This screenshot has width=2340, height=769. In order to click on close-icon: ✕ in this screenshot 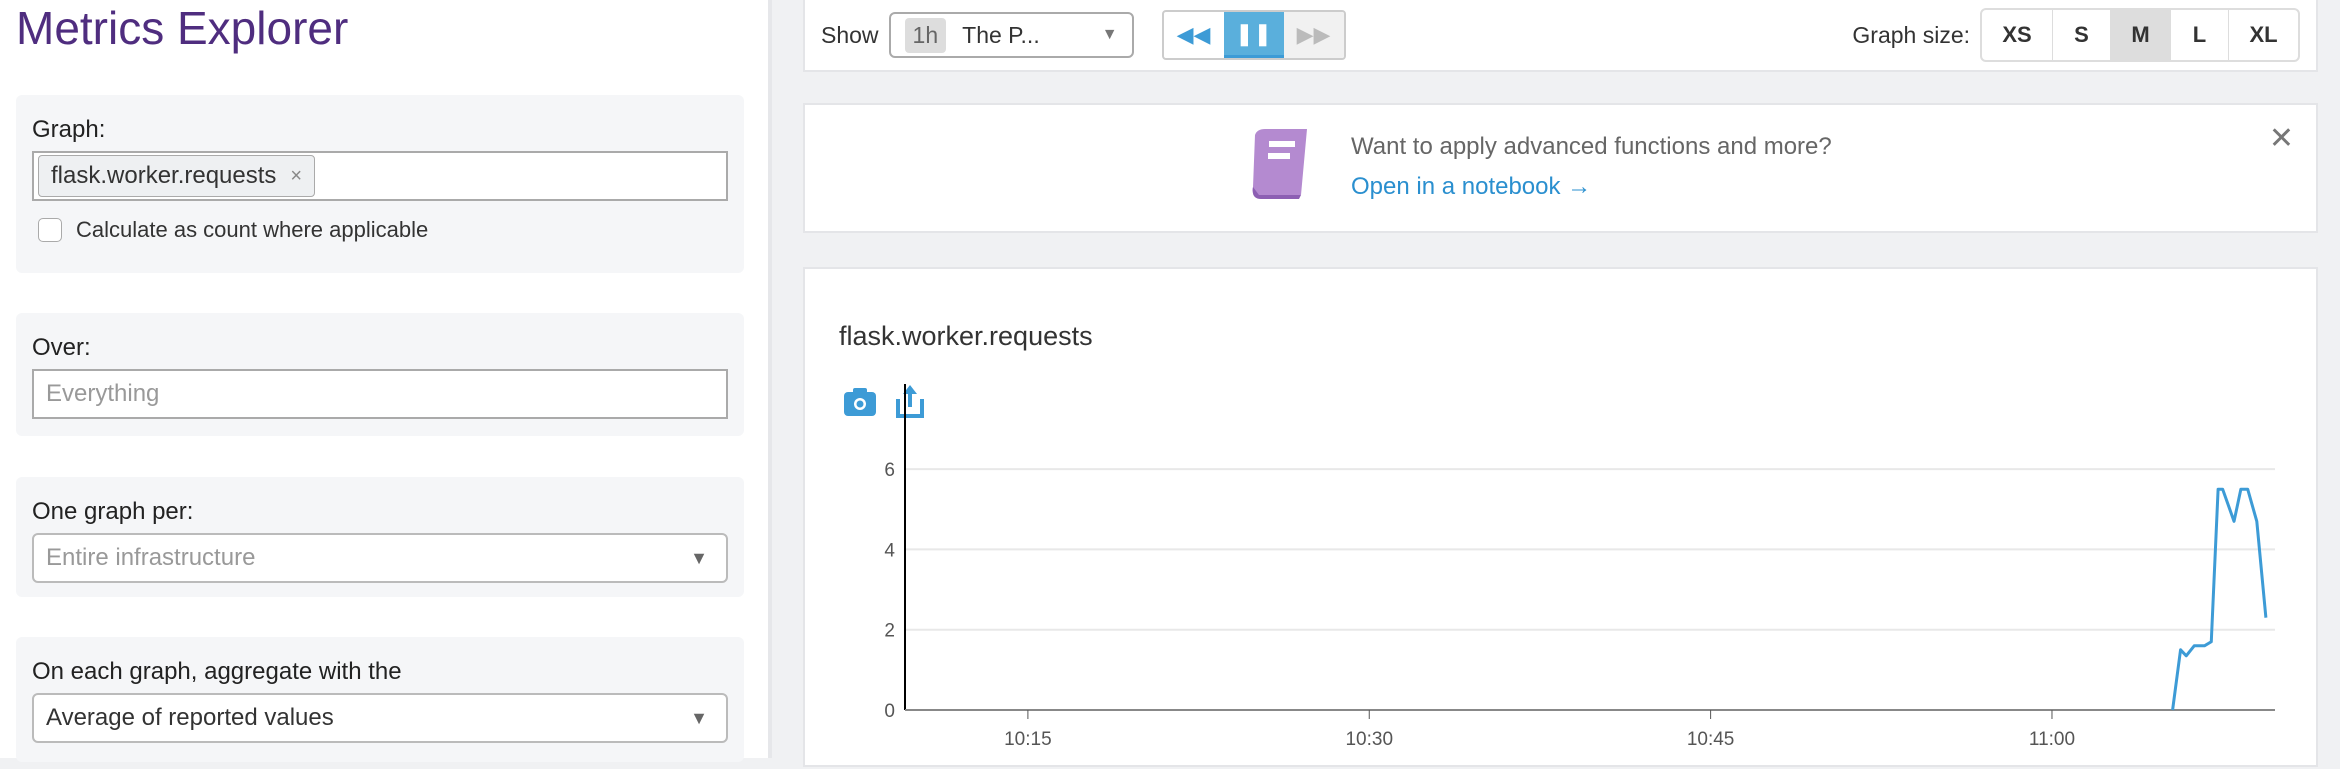, I will do `click(2281, 138)`.